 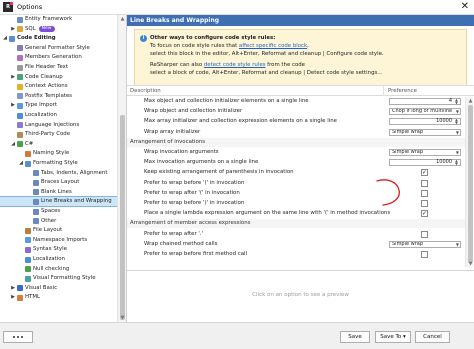 What do you see at coordinates (296, 142) in the screenshot?
I see `section-header: Arrangement of invocations` at bounding box center [296, 142].